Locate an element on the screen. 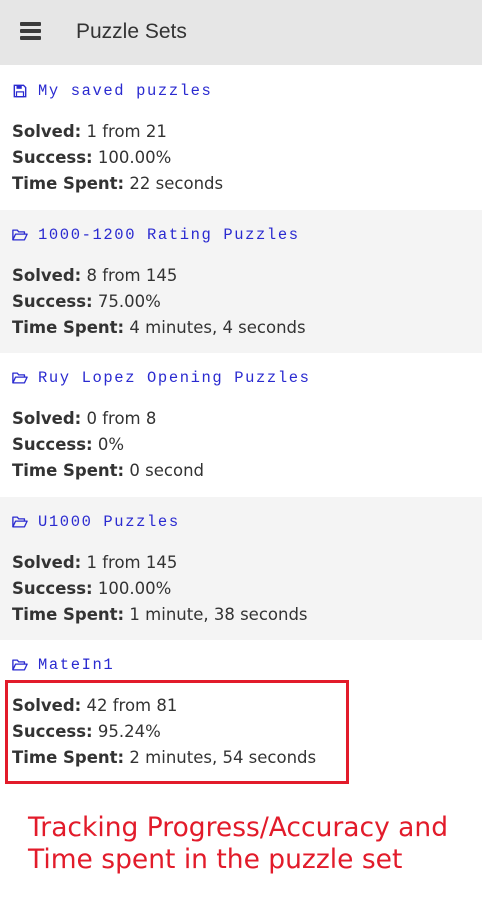 The height and width of the screenshot is (922, 482). time-spent-value: 0 second is located at coordinates (167, 470).